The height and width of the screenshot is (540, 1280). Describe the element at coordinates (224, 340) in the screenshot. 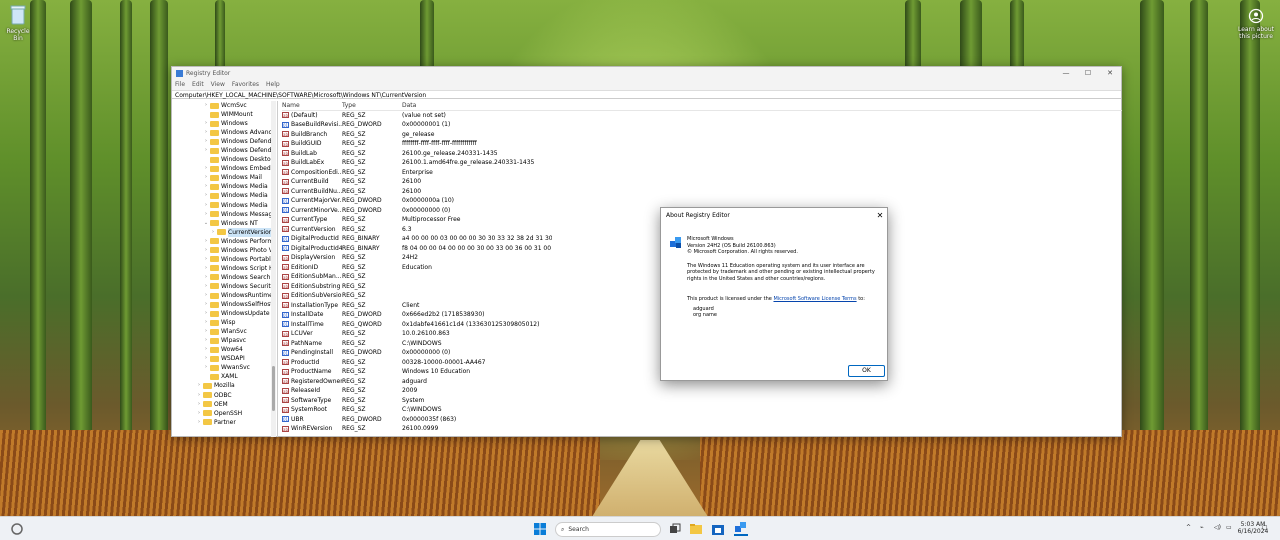

I see `tree-node: › Wlpasvc` at that location.